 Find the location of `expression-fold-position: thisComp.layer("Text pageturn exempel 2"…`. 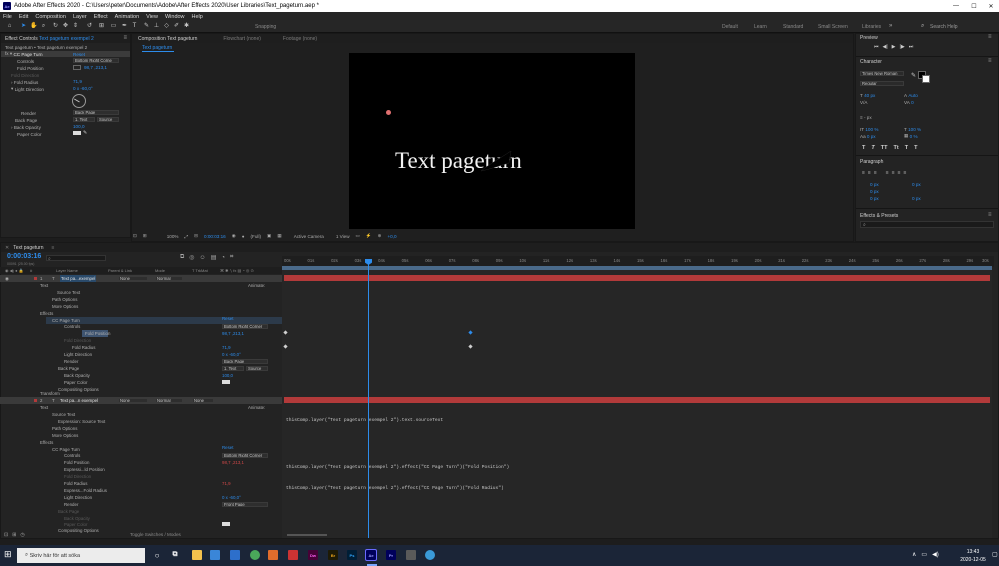

expression-fold-position: thisComp.layer("Text pageturn exempel 2"… is located at coordinates (397, 467).